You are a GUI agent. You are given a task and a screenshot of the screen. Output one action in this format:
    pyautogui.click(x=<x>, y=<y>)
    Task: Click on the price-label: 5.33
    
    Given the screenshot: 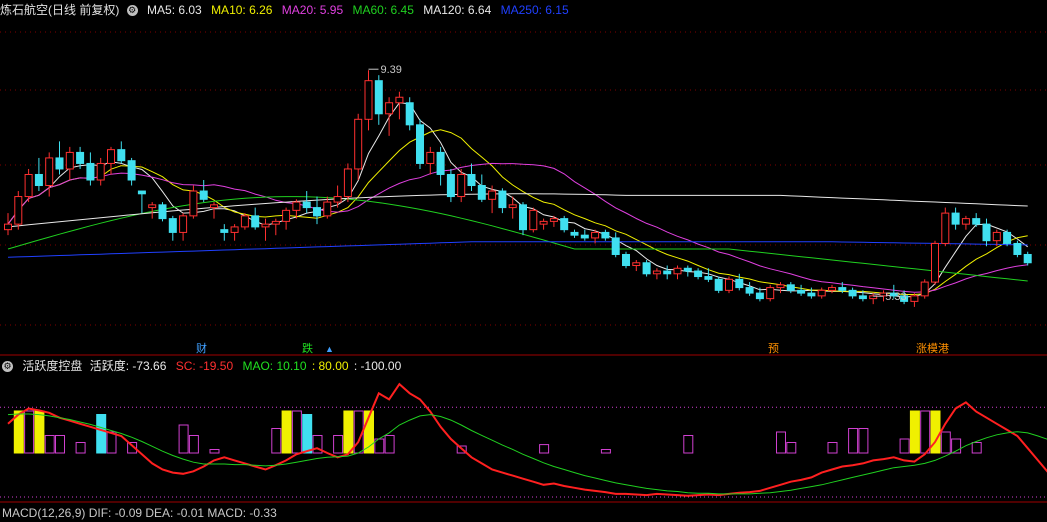 What is the action you would take?
    pyautogui.click(x=895, y=297)
    